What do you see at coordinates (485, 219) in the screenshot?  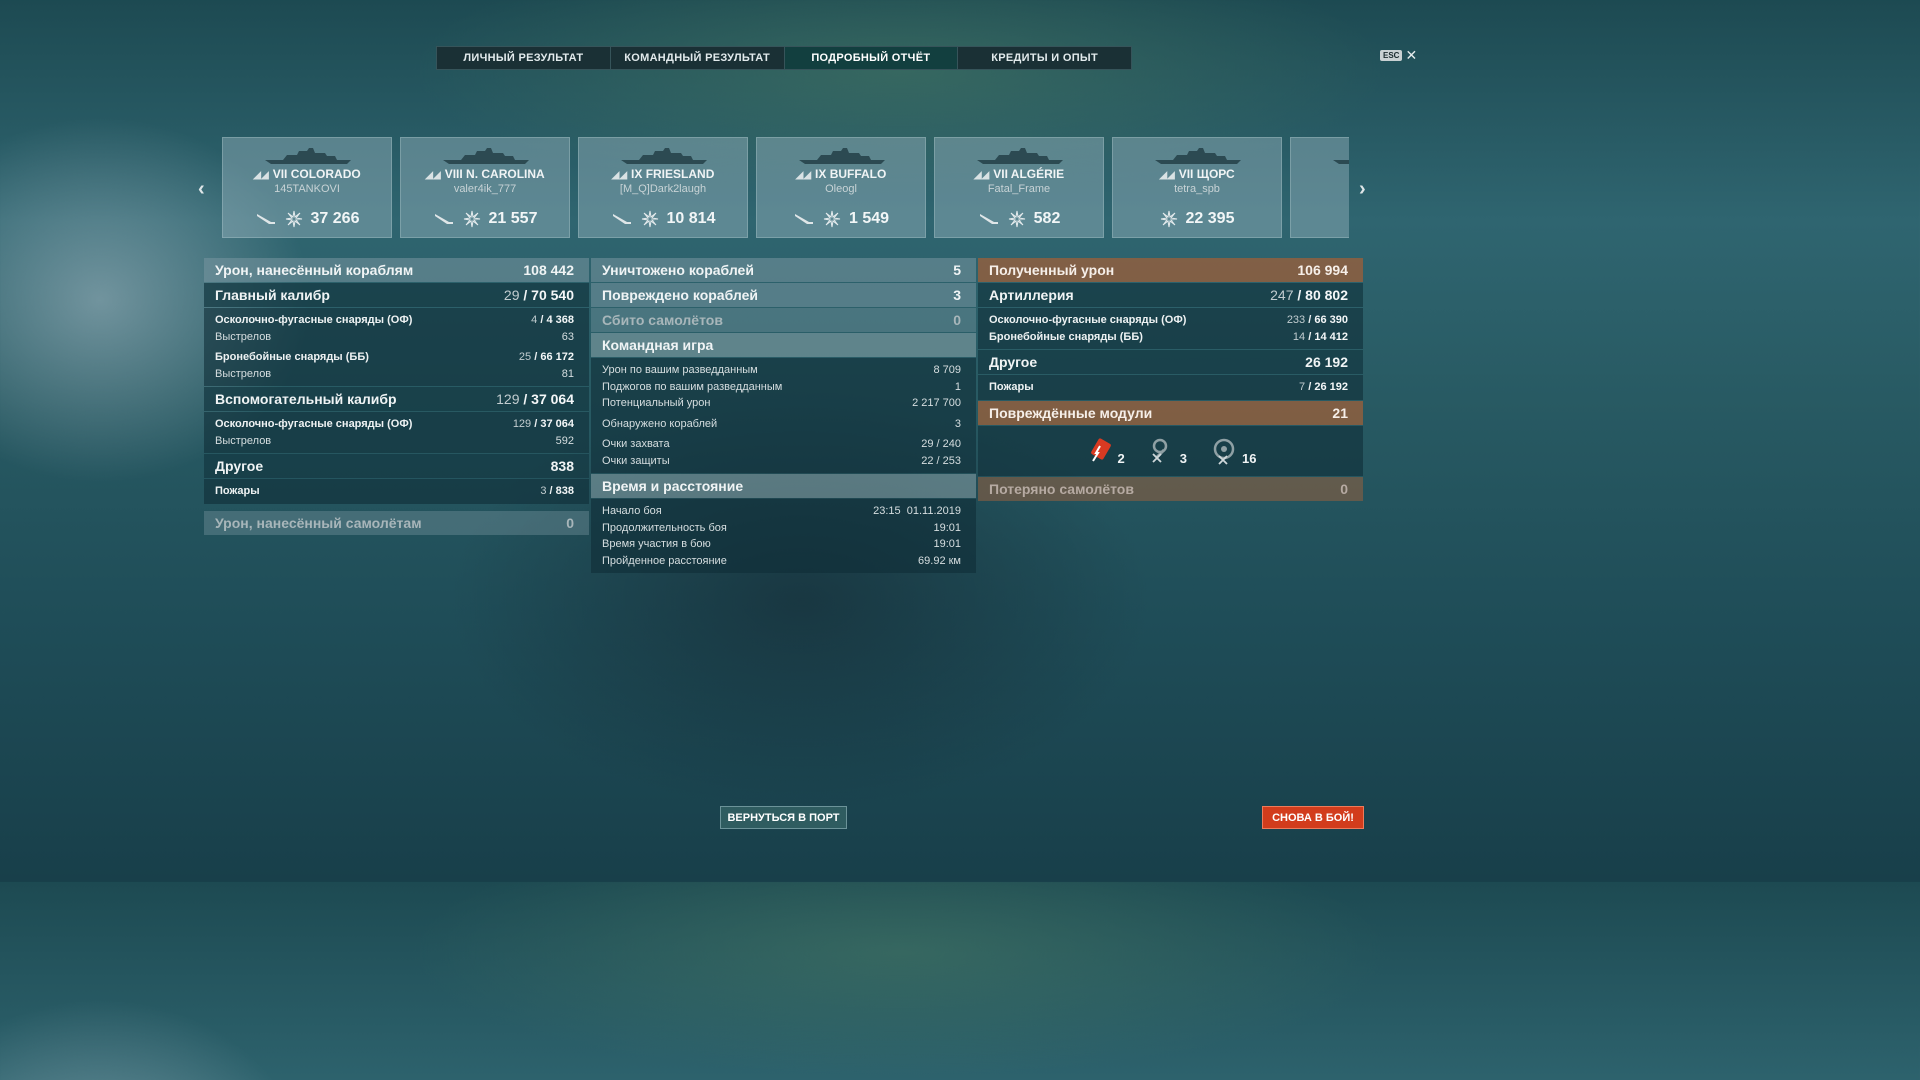 I see `ship-stats: 21 557` at bounding box center [485, 219].